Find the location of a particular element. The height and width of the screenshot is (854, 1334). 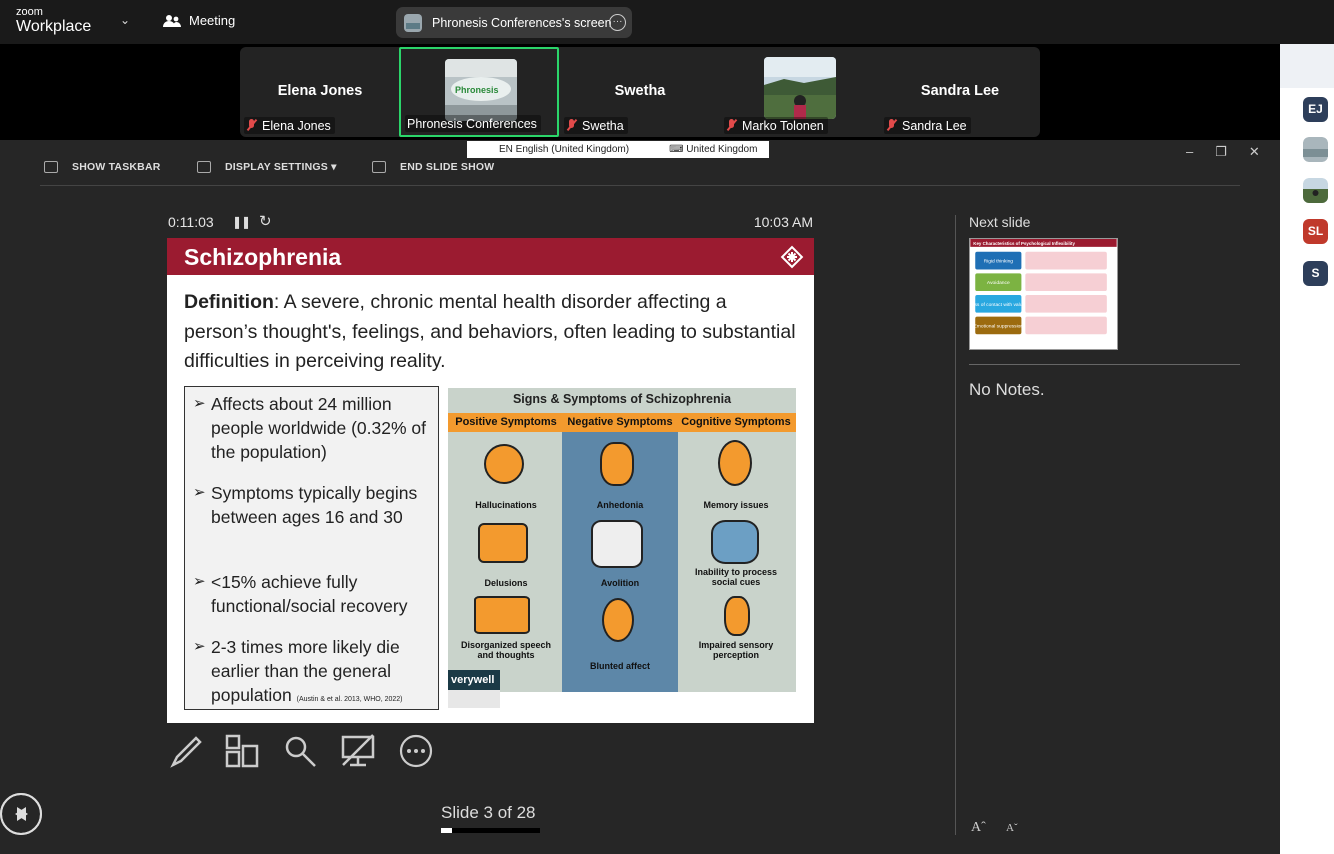

next-slide-button is located at coordinates (21, 814).